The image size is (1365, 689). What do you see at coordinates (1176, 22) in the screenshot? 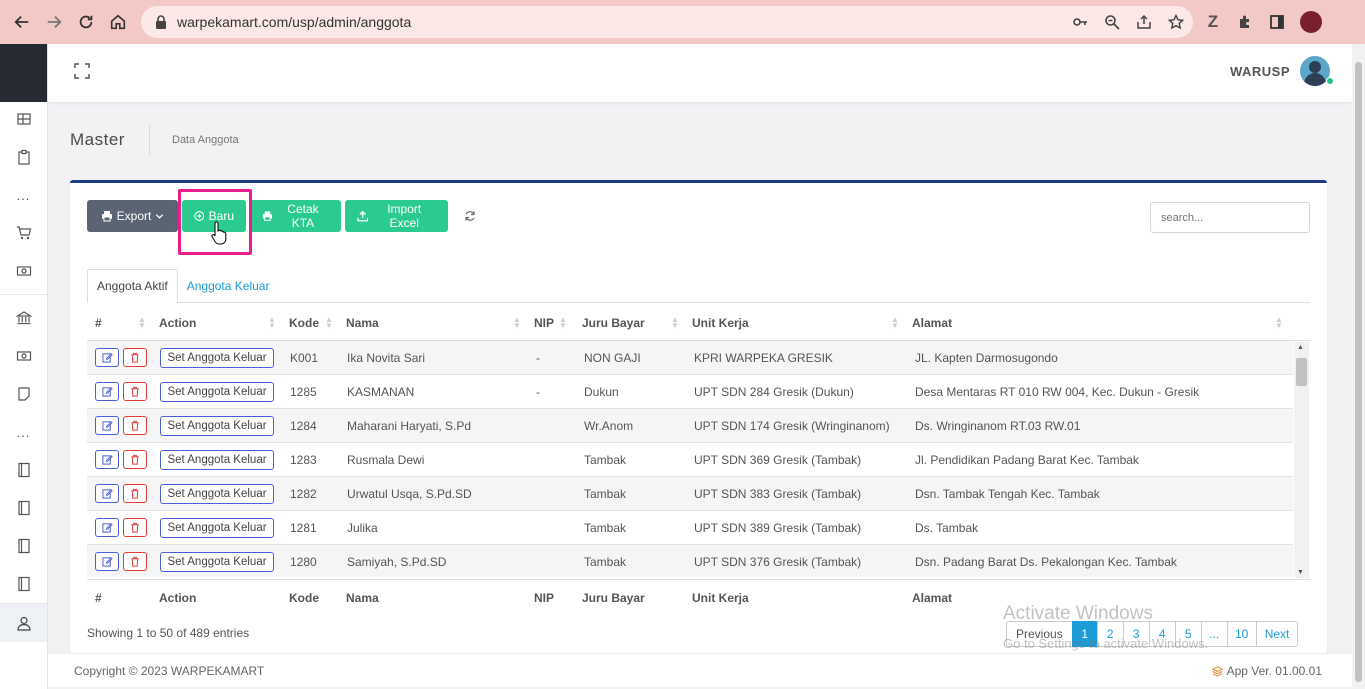
I see `star-icon` at bounding box center [1176, 22].